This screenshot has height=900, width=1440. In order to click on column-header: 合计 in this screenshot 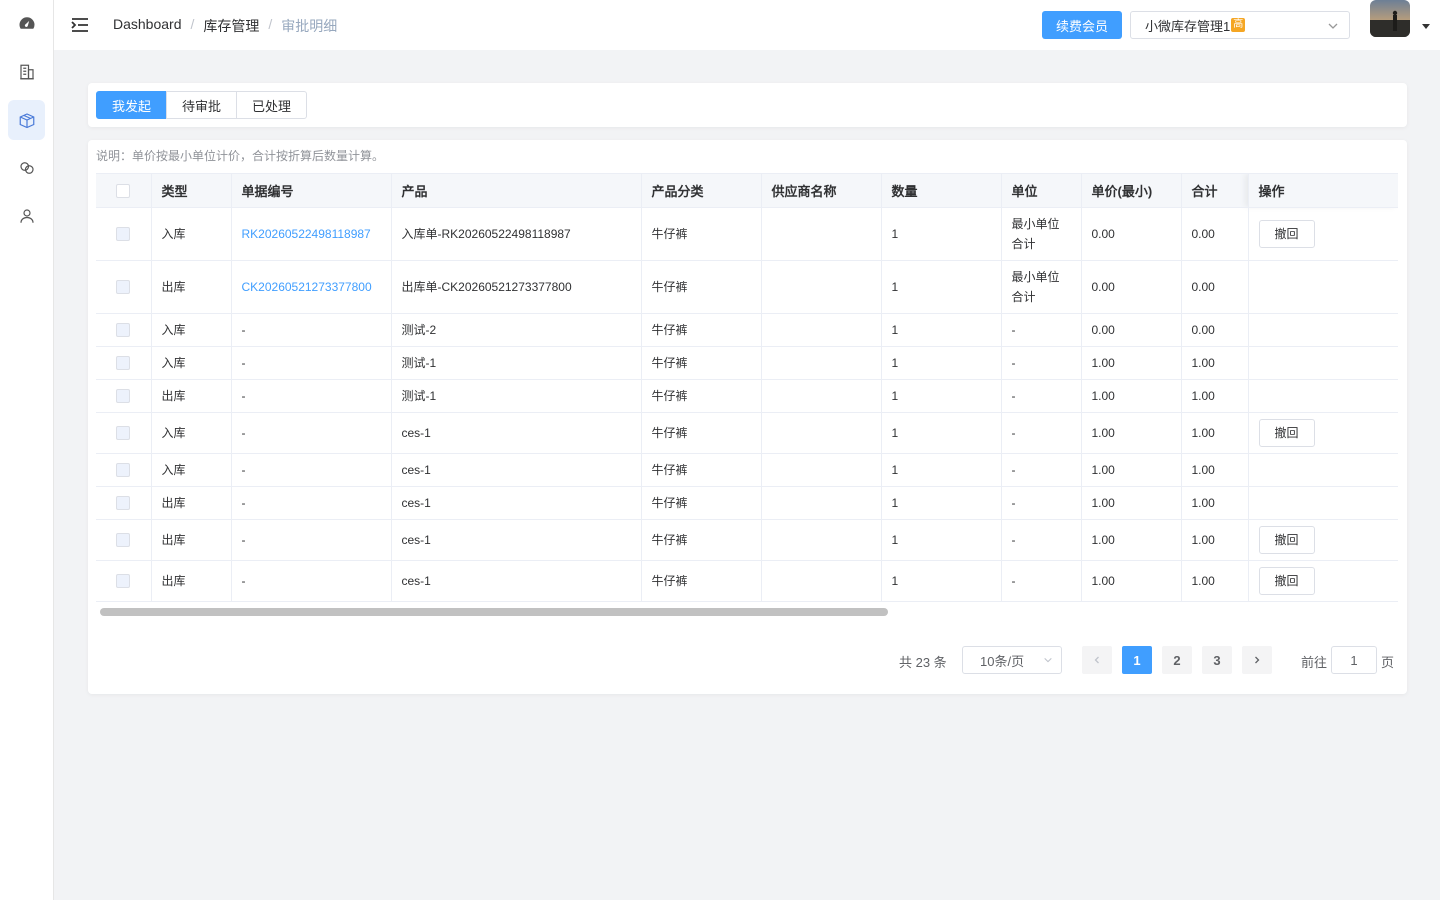, I will do `click(1215, 191)`.